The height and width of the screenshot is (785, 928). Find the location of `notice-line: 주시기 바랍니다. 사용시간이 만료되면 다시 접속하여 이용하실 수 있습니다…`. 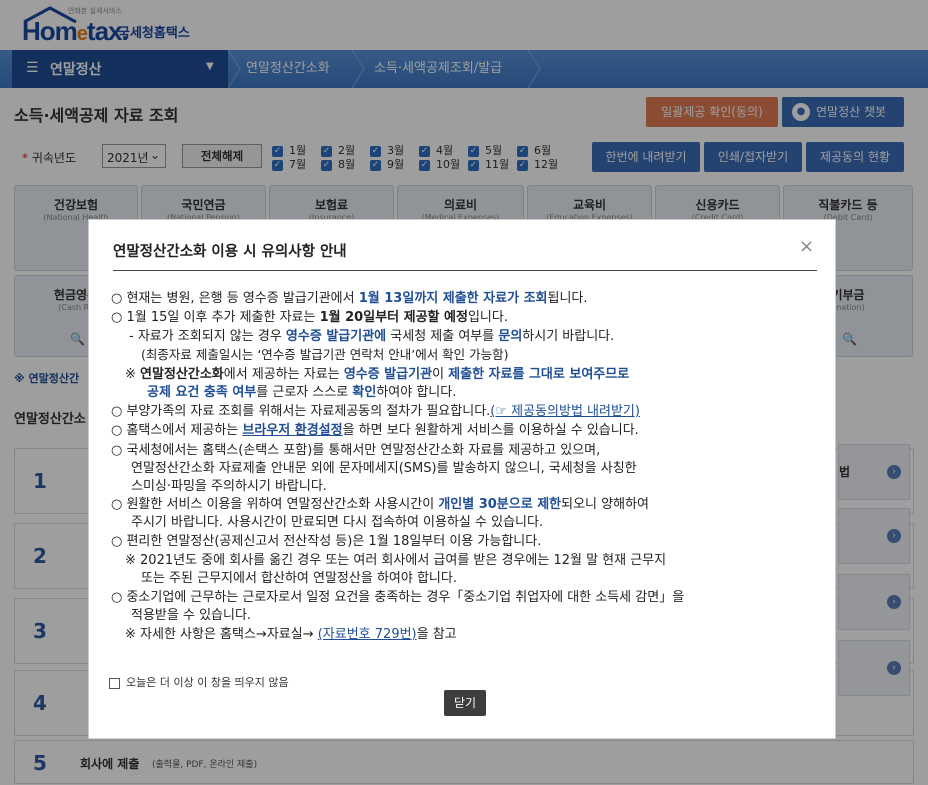

notice-line: 주시기 바랍니다. 사용시간이 만료되면 다시 접속하여 이용하실 수 있습니다… is located at coordinates (337, 522).